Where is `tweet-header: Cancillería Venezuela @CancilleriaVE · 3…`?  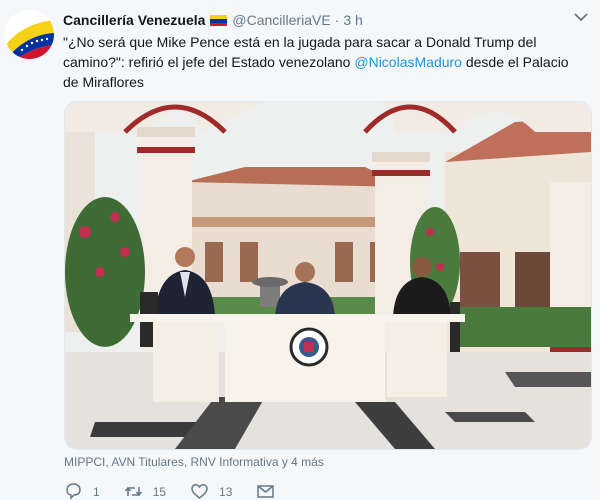
tweet-header: Cancillería Venezuela @CancilleriaVE · 3… is located at coordinates (313, 20).